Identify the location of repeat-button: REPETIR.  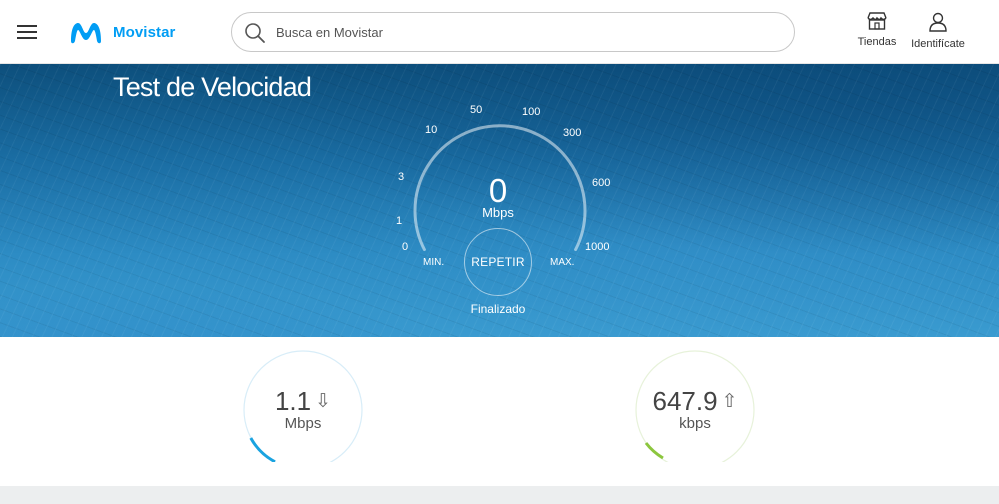
(498, 262).